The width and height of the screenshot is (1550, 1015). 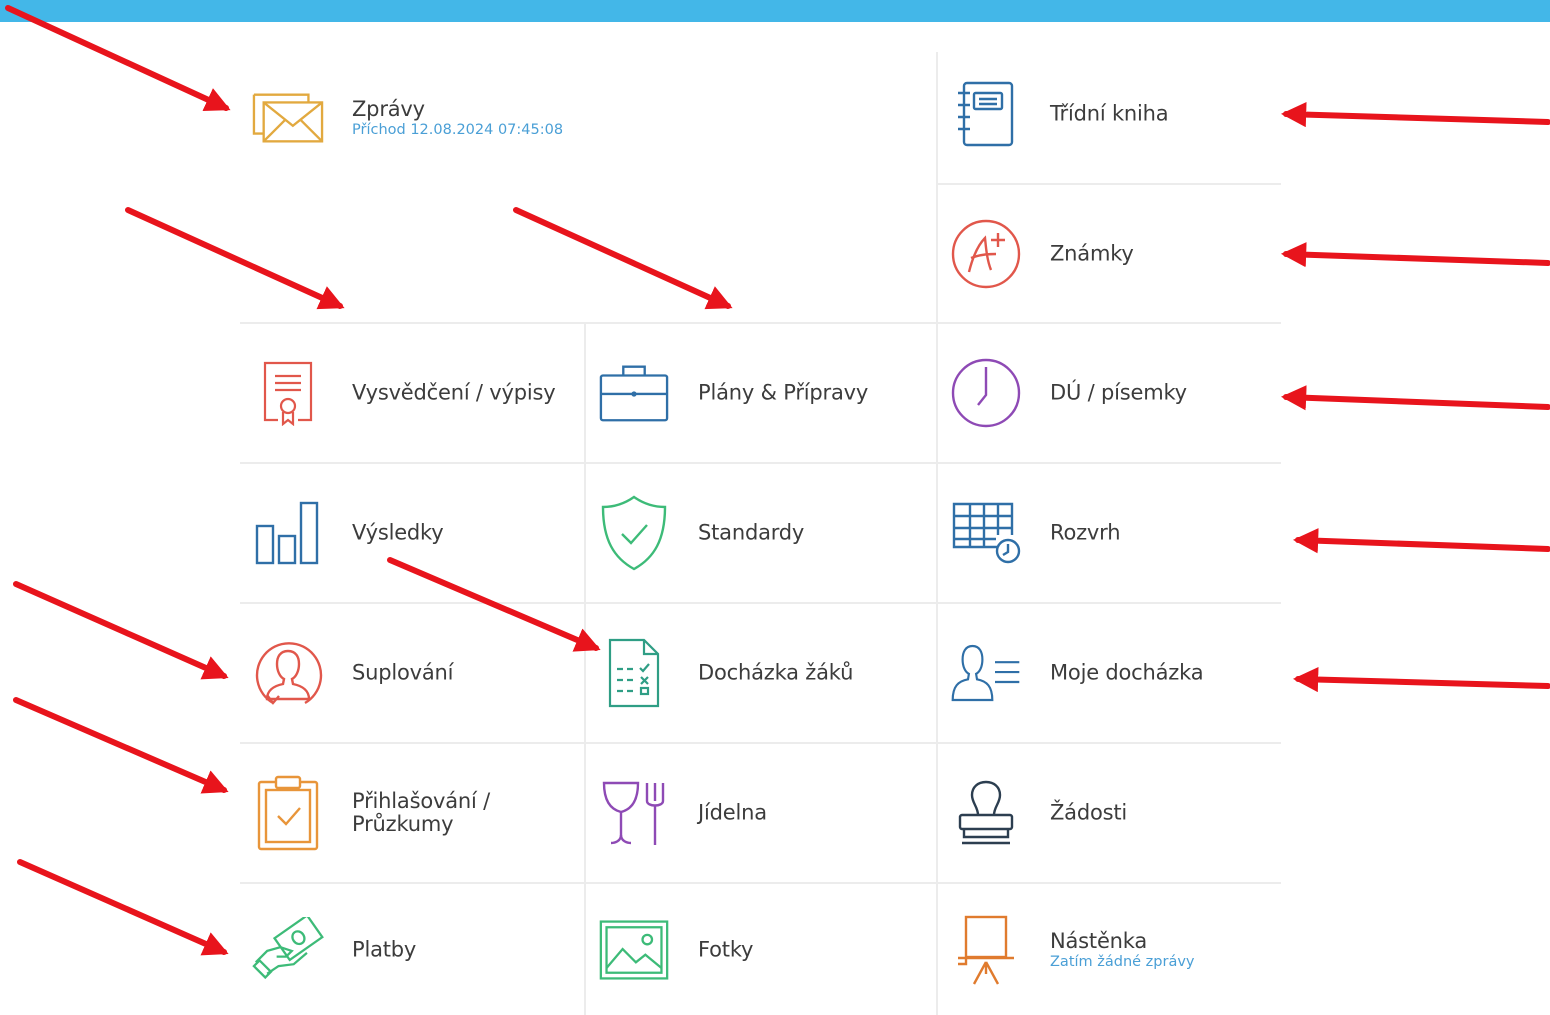 I want to click on tile-label-line1: Přihlašování /, so click(x=421, y=800).